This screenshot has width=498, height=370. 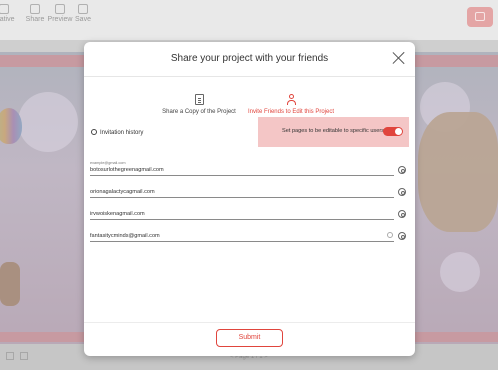 I want to click on gift-icon, so click(x=480, y=16).